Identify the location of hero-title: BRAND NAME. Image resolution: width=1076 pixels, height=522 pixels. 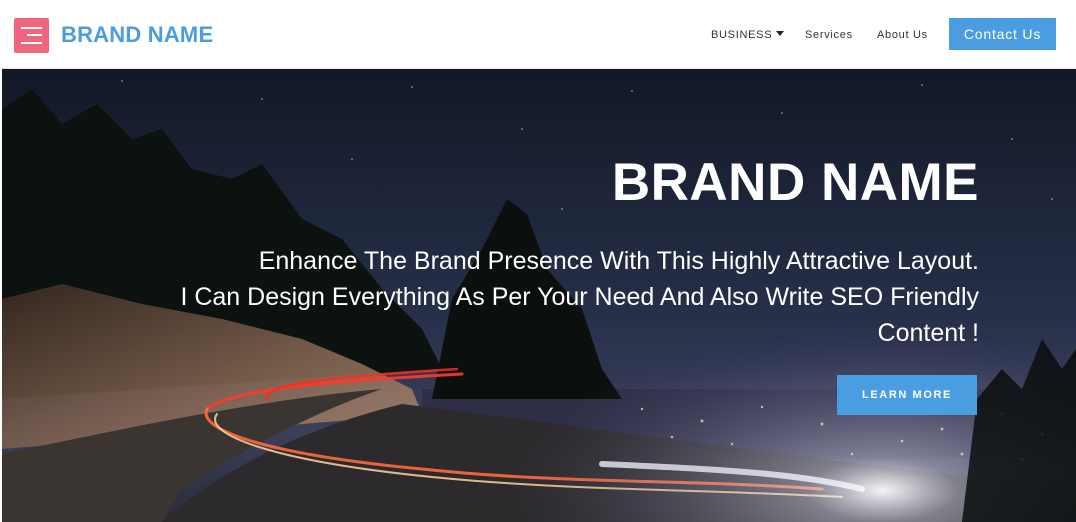
(795, 182).